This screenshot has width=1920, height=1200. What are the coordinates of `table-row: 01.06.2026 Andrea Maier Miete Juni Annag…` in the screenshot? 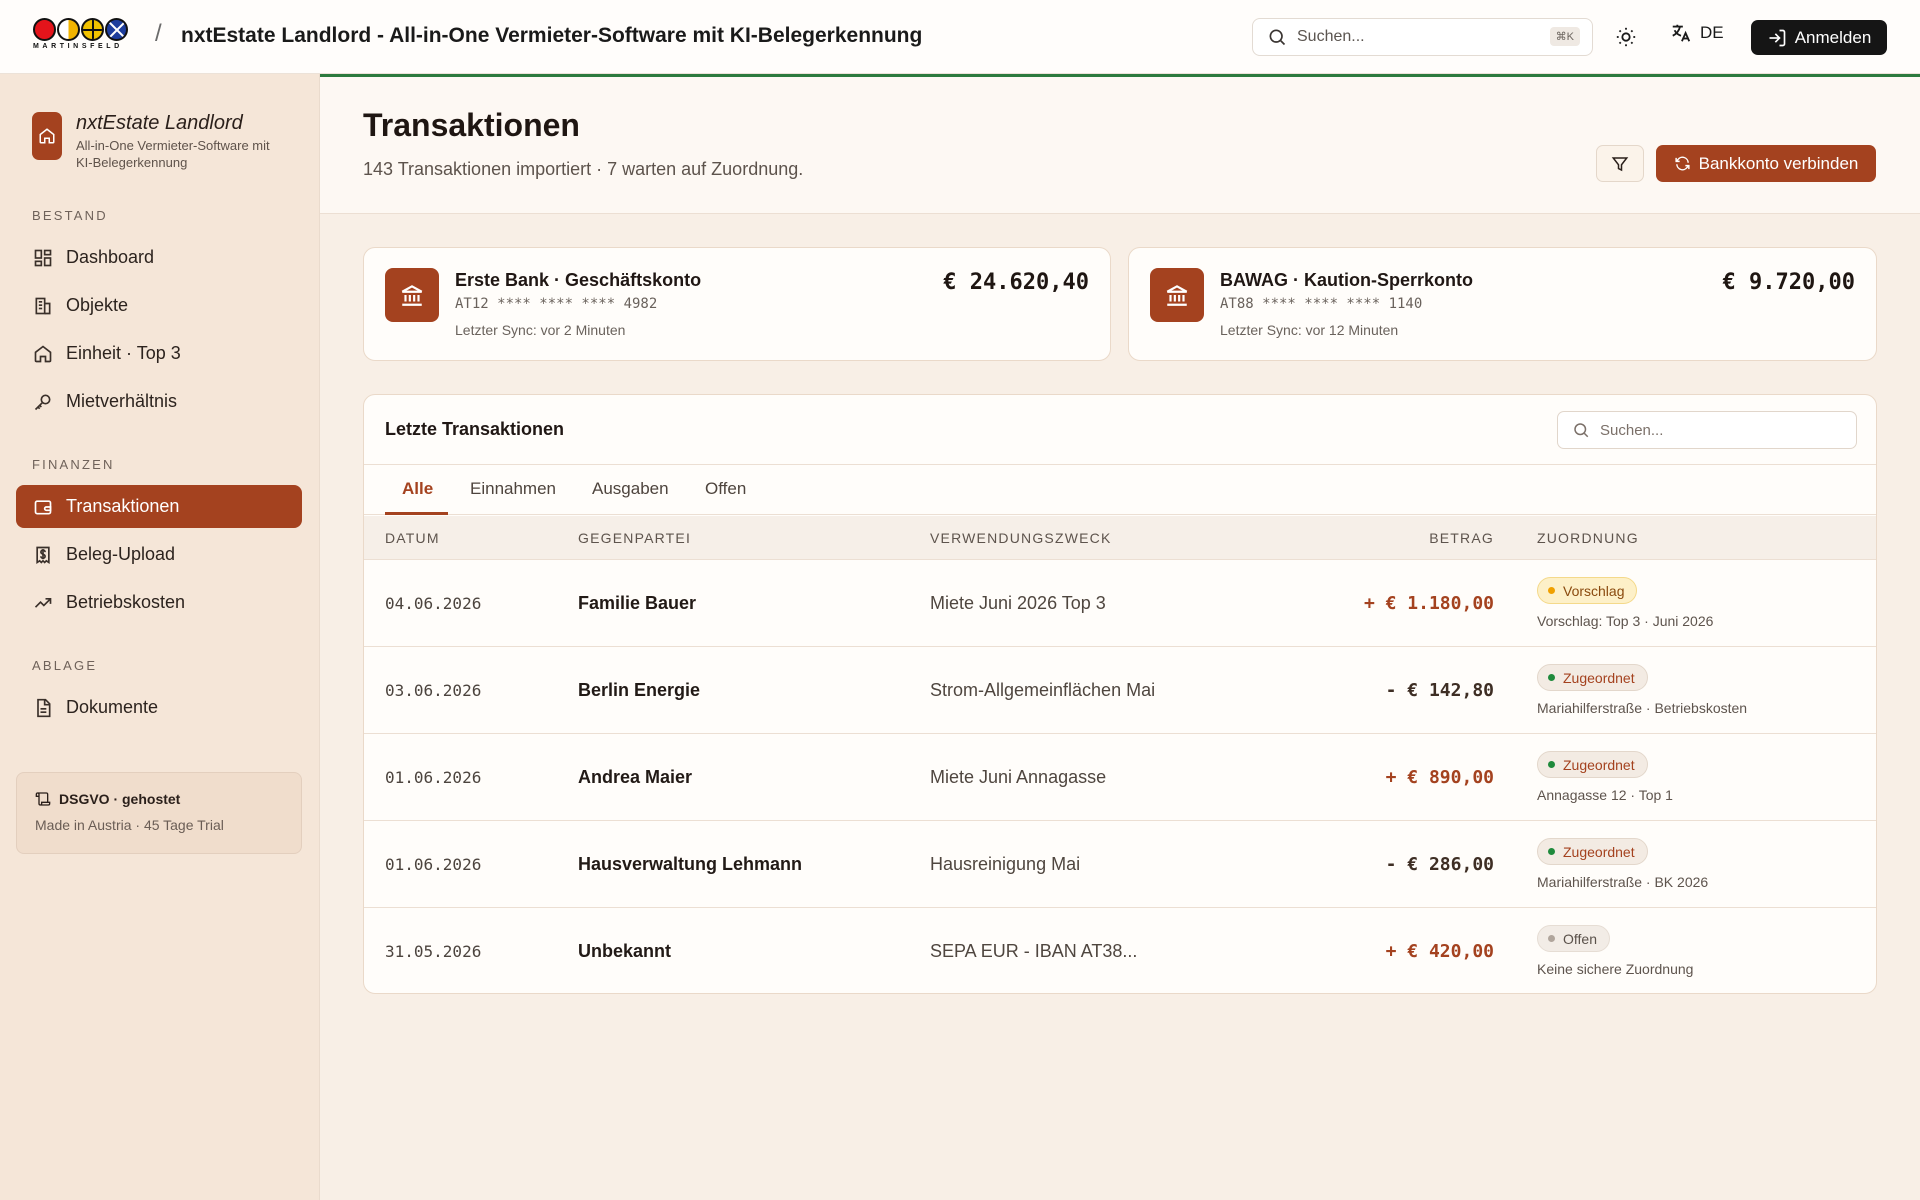 It's located at (1120, 777).